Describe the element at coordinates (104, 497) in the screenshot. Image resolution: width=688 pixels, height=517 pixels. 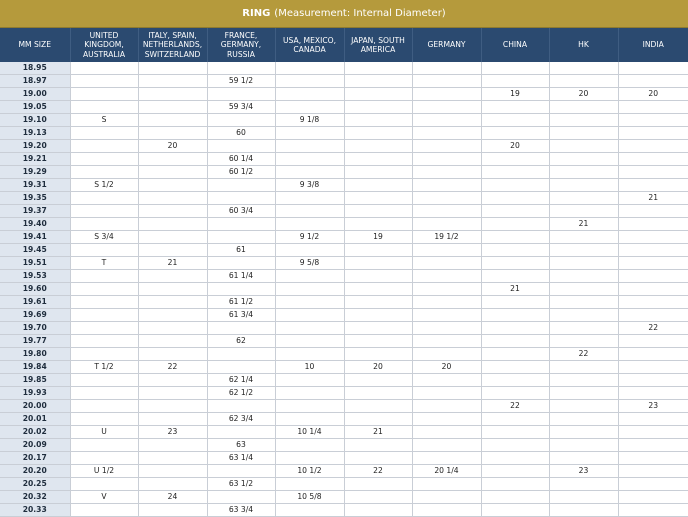
I see `size-cell: V` at that location.